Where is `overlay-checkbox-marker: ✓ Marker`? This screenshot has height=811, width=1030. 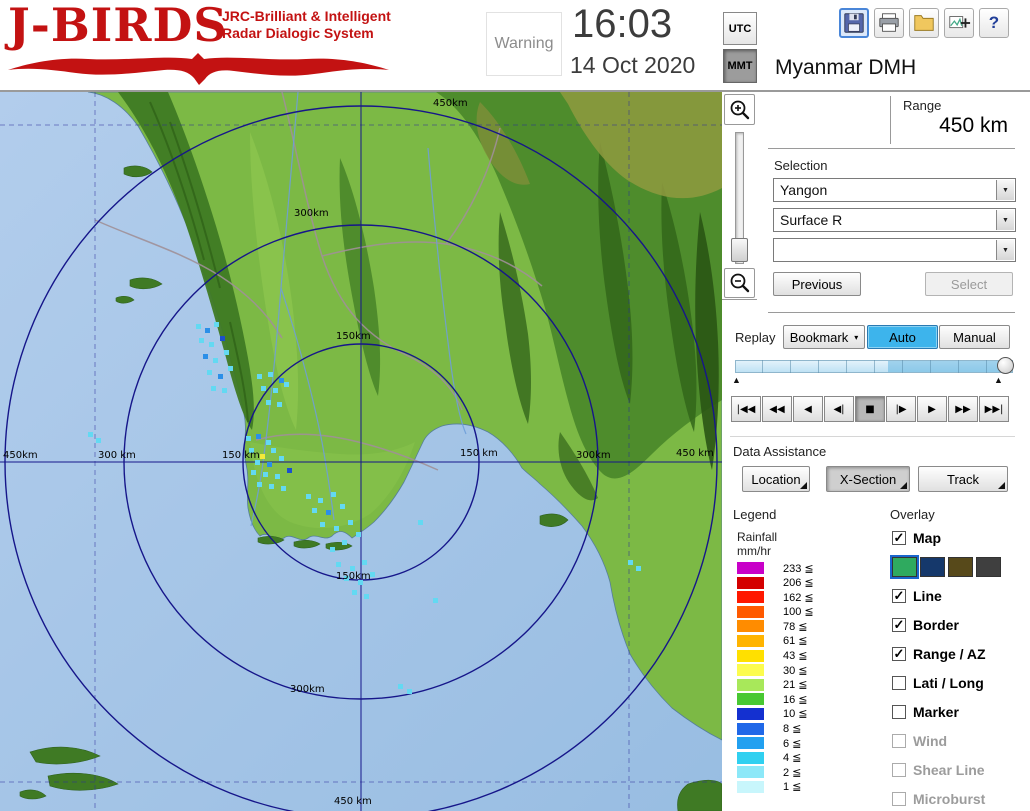
overlay-checkbox-marker: ✓ Marker is located at coordinates (960, 712).